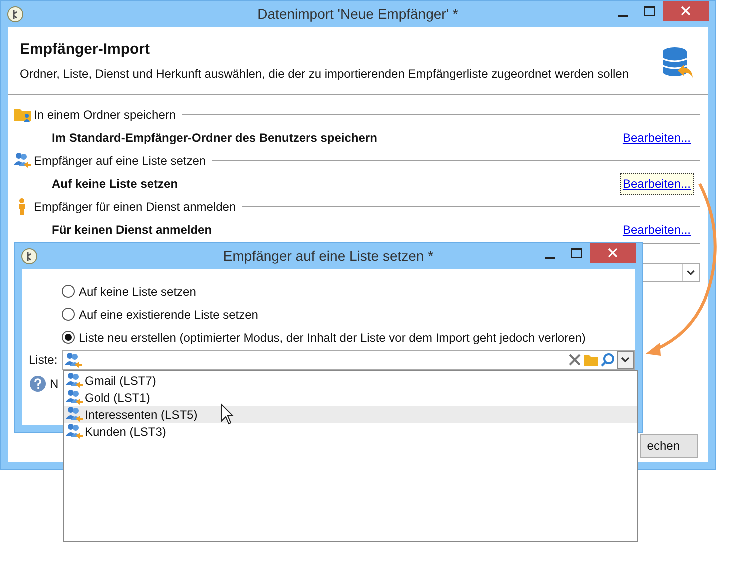 Image resolution: width=748 pixels, height=571 pixels. I want to click on radio-label: Auf keine Liste setzen, so click(137, 292).